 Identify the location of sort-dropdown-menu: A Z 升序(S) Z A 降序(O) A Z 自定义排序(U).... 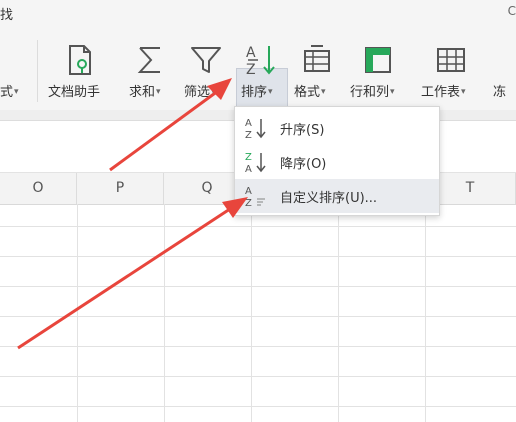
(337, 161).